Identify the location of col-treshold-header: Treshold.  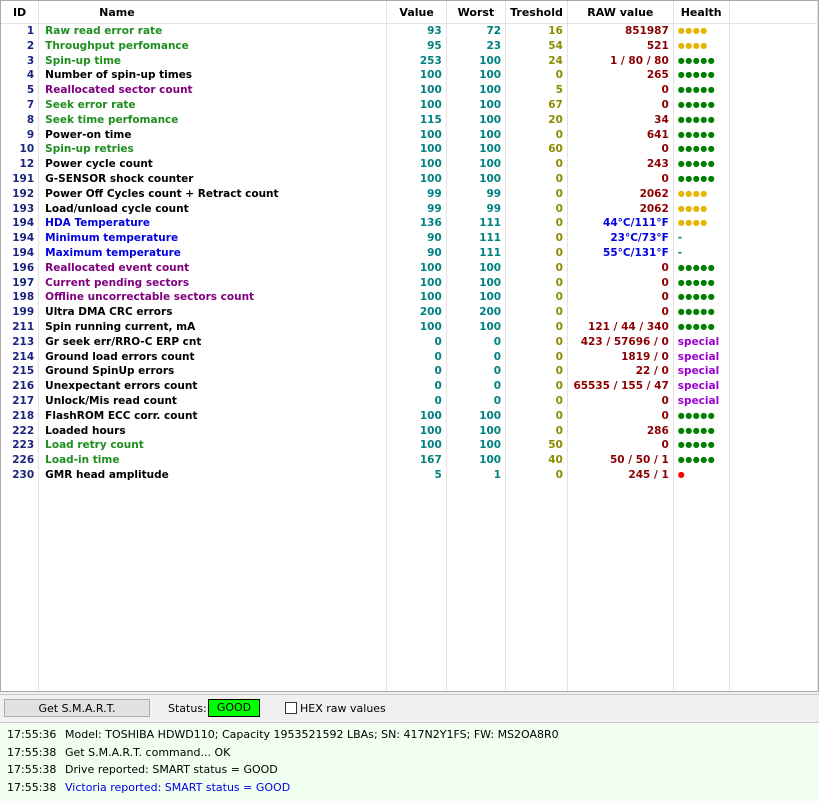
(536, 12).